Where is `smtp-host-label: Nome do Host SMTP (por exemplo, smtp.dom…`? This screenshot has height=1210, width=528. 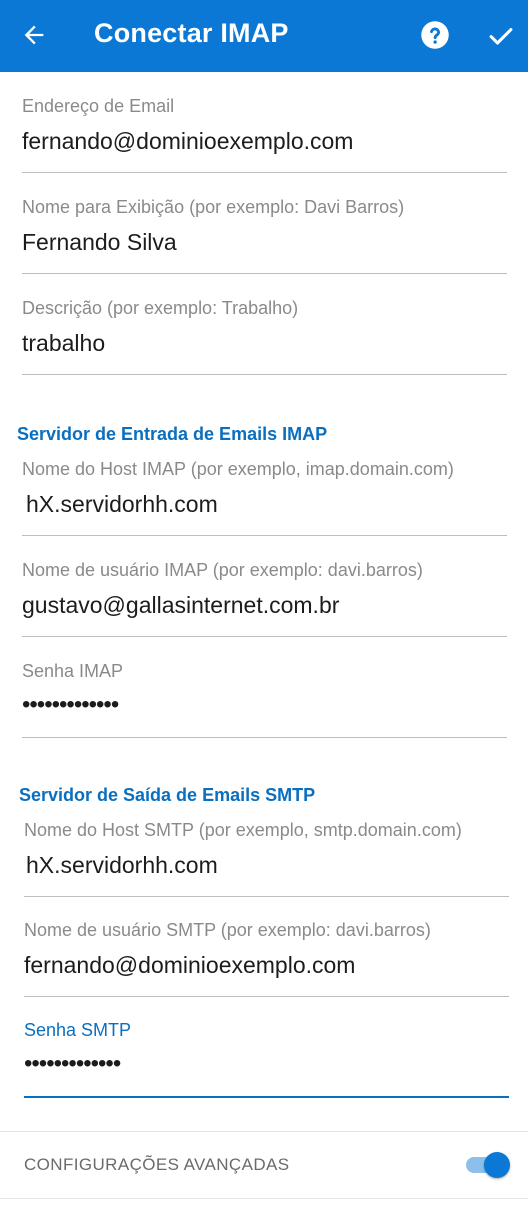
smtp-host-label: Nome do Host SMTP (por exemplo, smtp.dom… is located at coordinates (243, 830).